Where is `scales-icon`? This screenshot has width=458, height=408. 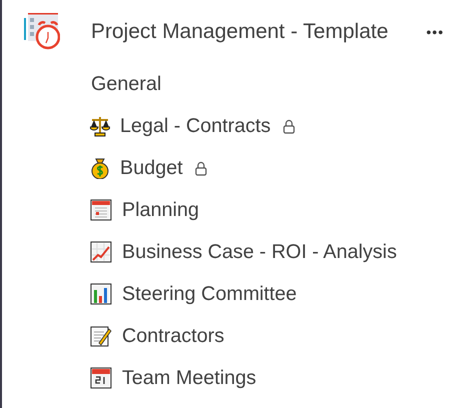
scales-icon is located at coordinates (100, 126).